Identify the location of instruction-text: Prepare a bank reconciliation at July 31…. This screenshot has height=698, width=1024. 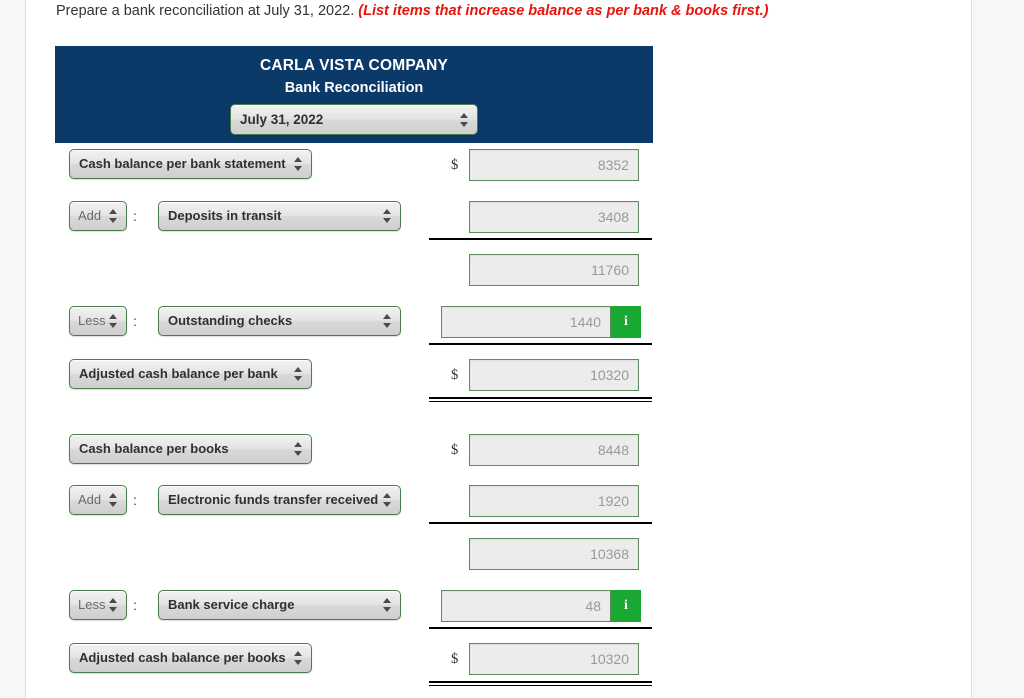
(412, 11).